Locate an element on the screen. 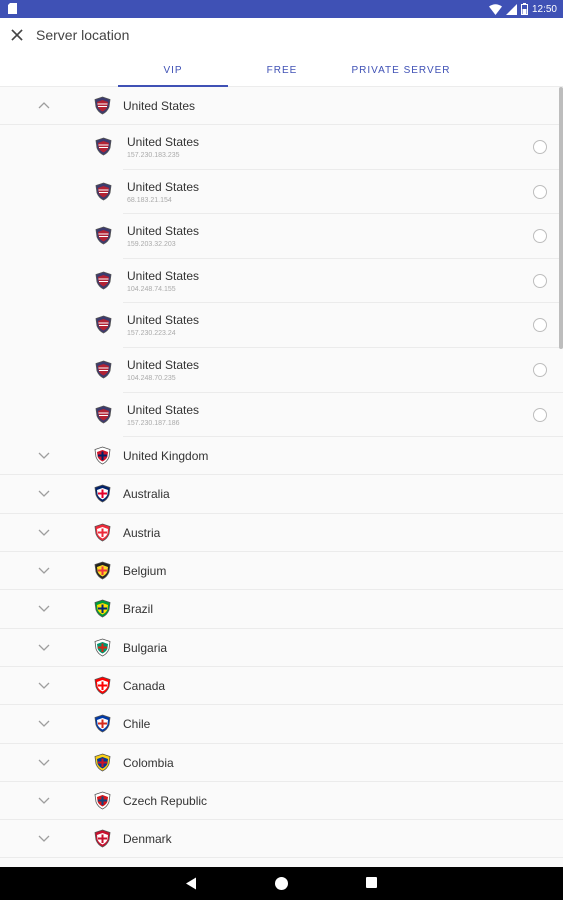  back-icon is located at coordinates (191, 883).